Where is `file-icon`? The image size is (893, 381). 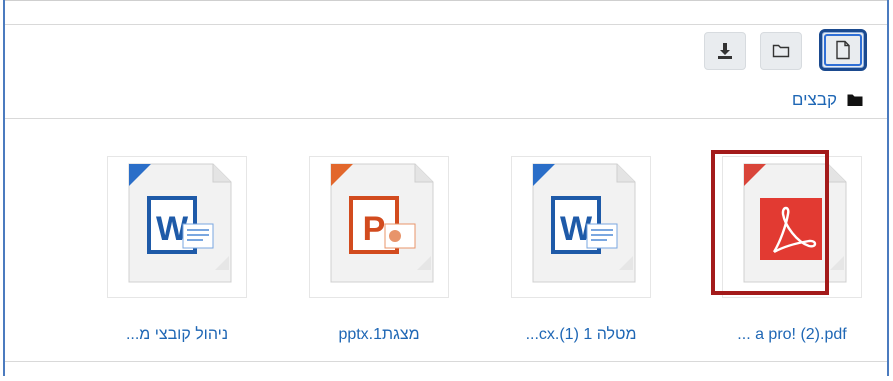
file-icon is located at coordinates (843, 50).